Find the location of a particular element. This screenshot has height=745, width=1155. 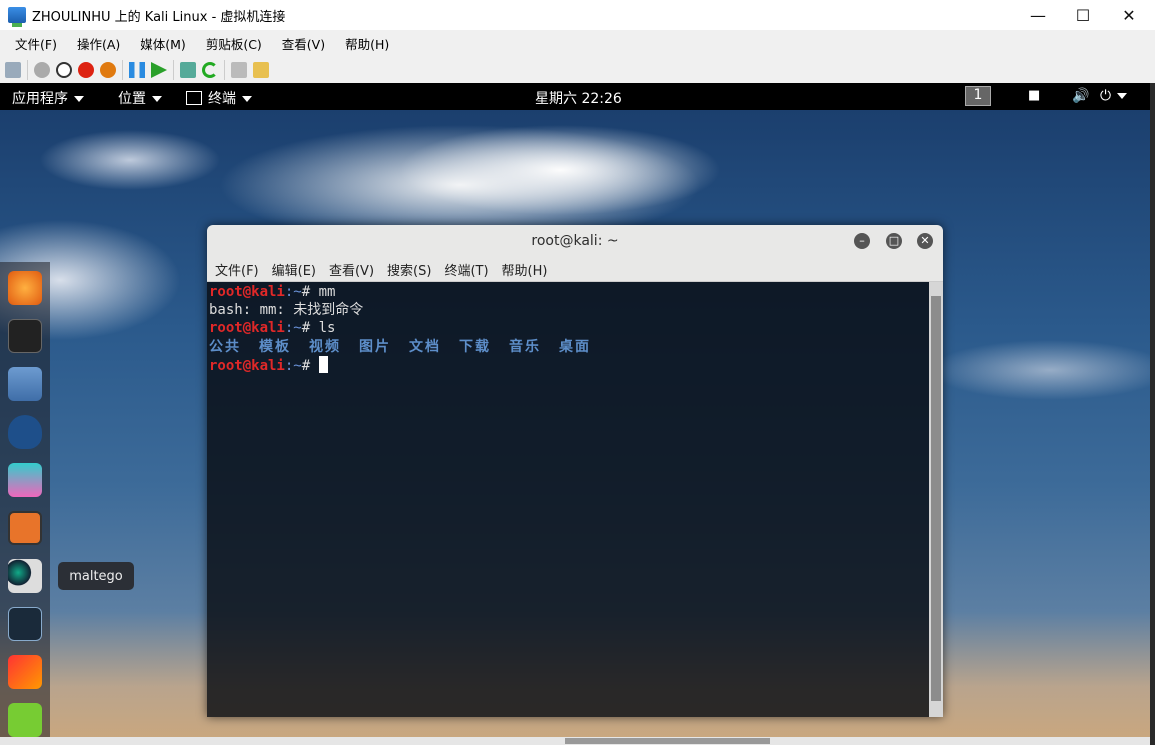

terminal-line-ls: 公共 模板 视频 图片 文档 下载 音乐 桌面 is located at coordinates (568, 347).